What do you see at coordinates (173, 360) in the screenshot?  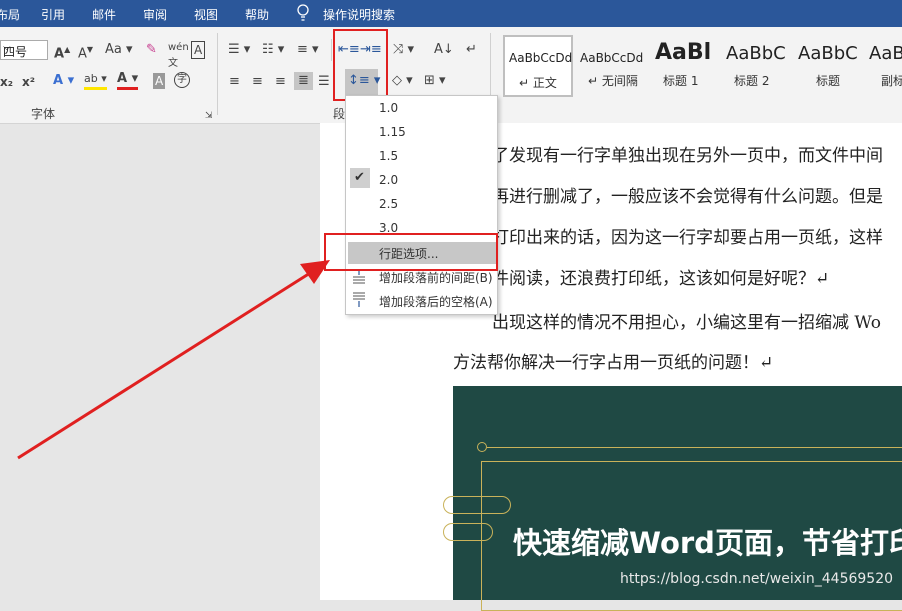 I see `red-arrow-annotation` at bounding box center [173, 360].